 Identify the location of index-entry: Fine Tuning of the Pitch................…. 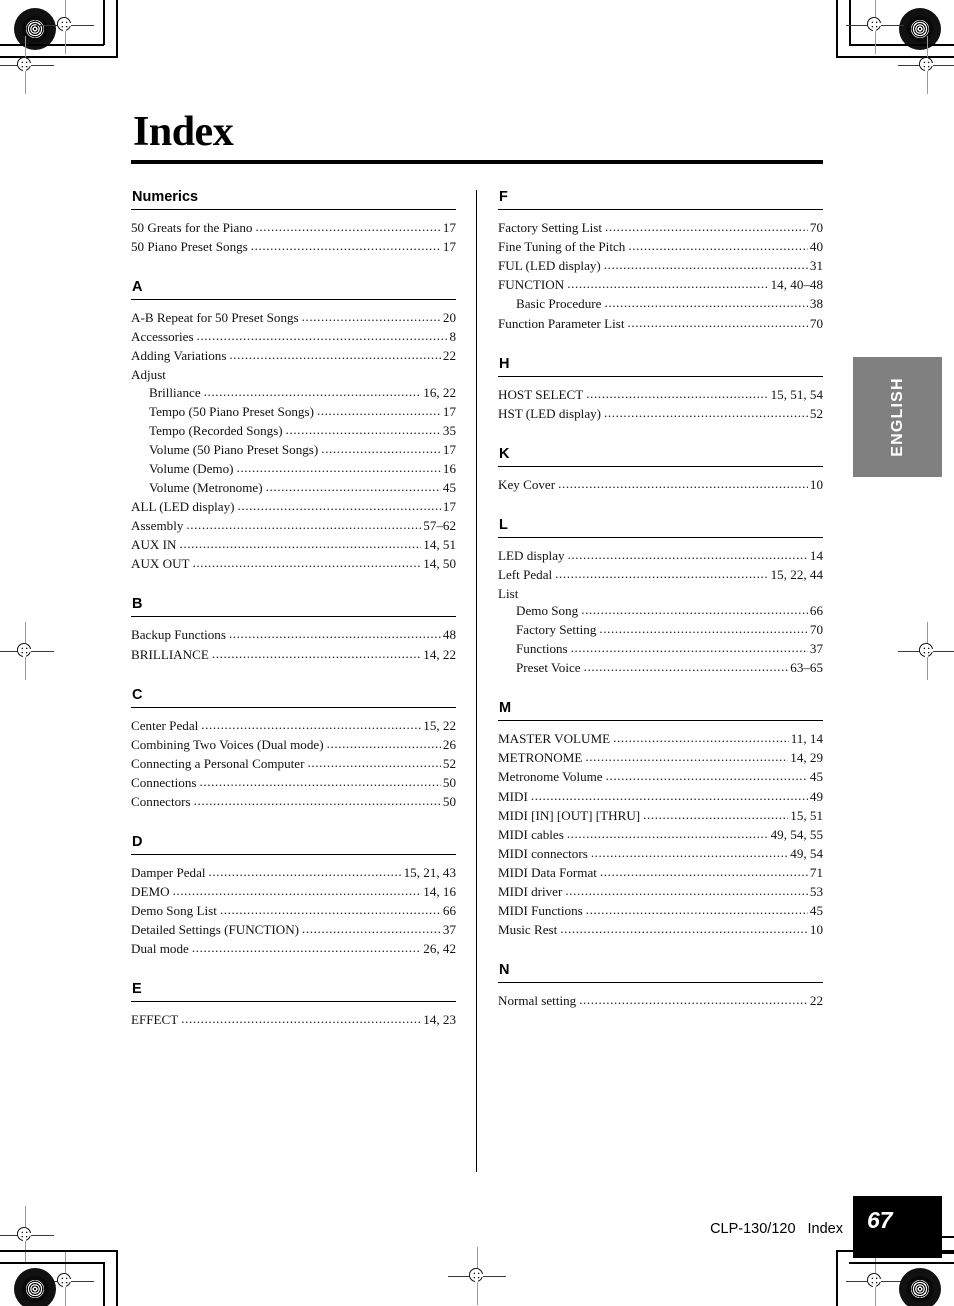
(660, 246).